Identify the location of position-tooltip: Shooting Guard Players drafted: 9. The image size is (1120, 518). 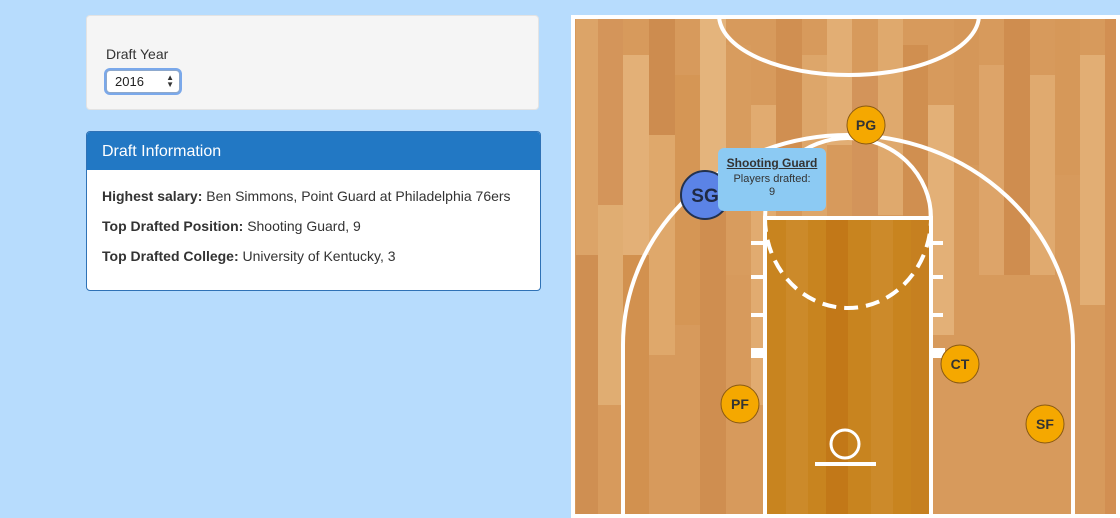
(772, 179).